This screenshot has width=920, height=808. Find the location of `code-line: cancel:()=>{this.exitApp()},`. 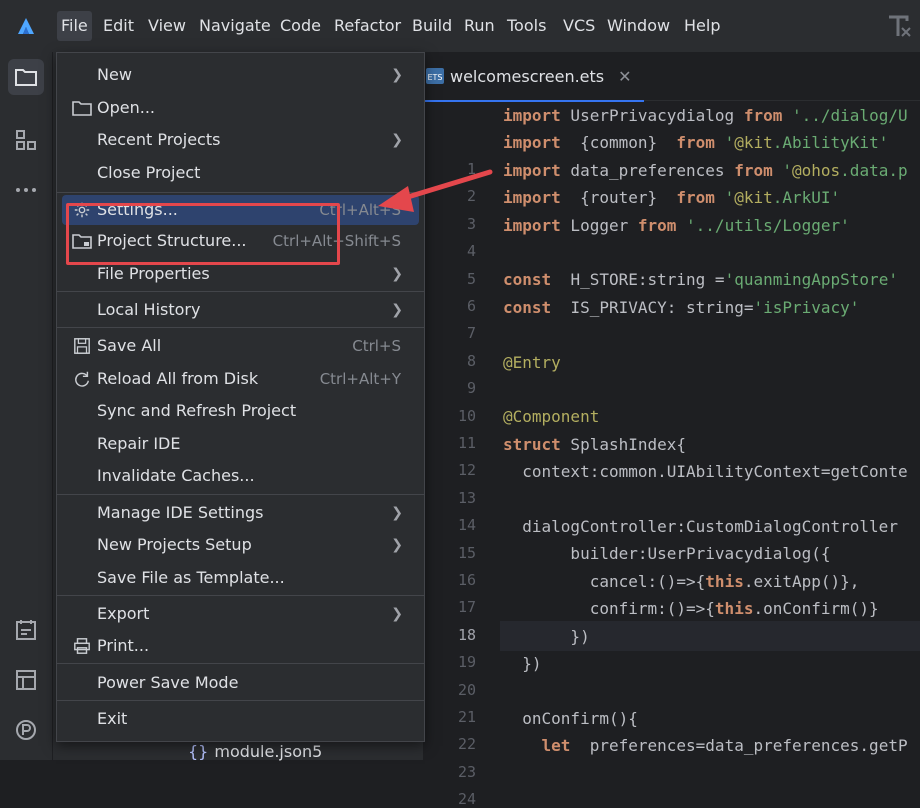

code-line: cancel:()=>{this.exitApp()}, is located at coordinates (681, 581).